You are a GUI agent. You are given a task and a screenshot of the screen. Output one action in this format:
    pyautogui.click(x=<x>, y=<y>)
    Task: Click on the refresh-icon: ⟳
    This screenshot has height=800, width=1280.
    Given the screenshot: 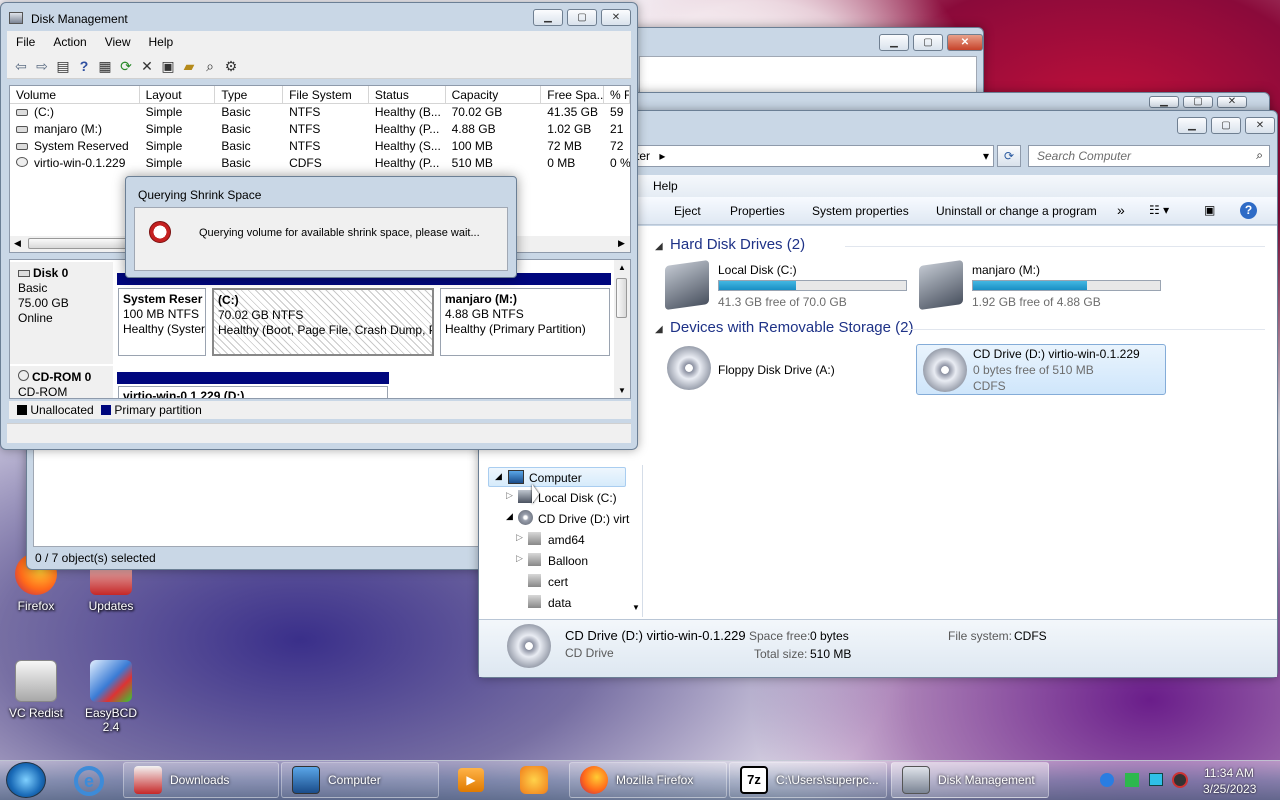 What is the action you would take?
    pyautogui.click(x=126, y=66)
    